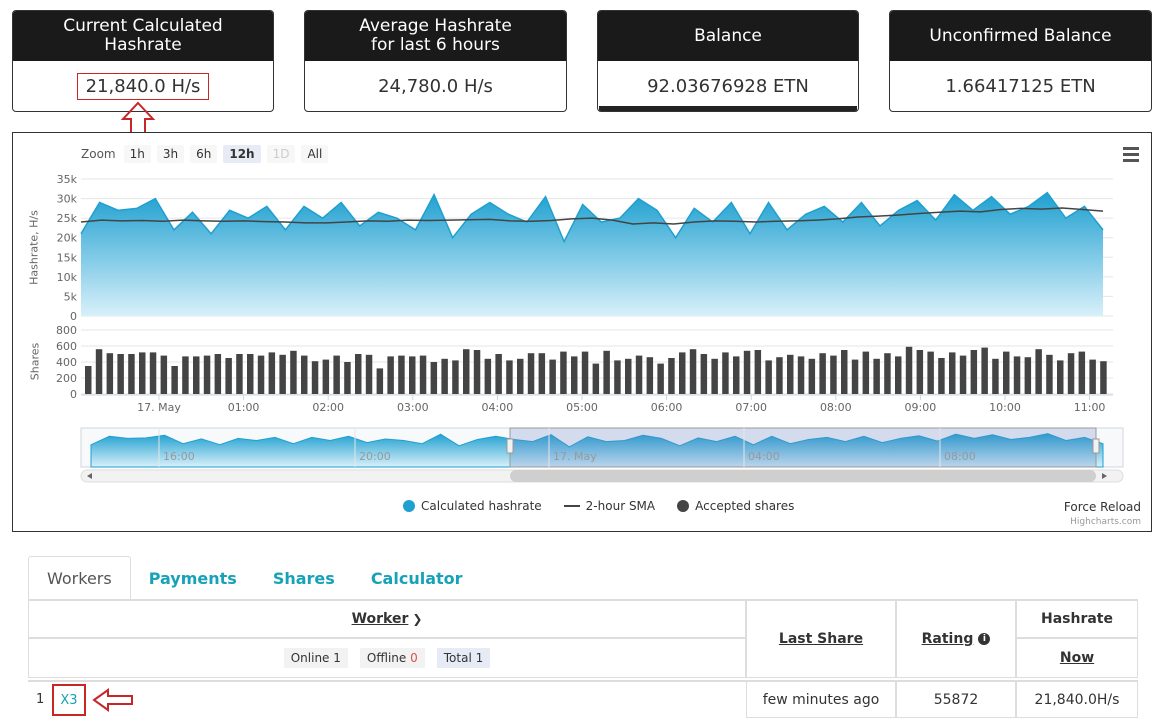 The width and height of the screenshot is (1163, 726). What do you see at coordinates (143, 86) in the screenshot?
I see `current-hashrate-value: 21,840.0 H/s` at bounding box center [143, 86].